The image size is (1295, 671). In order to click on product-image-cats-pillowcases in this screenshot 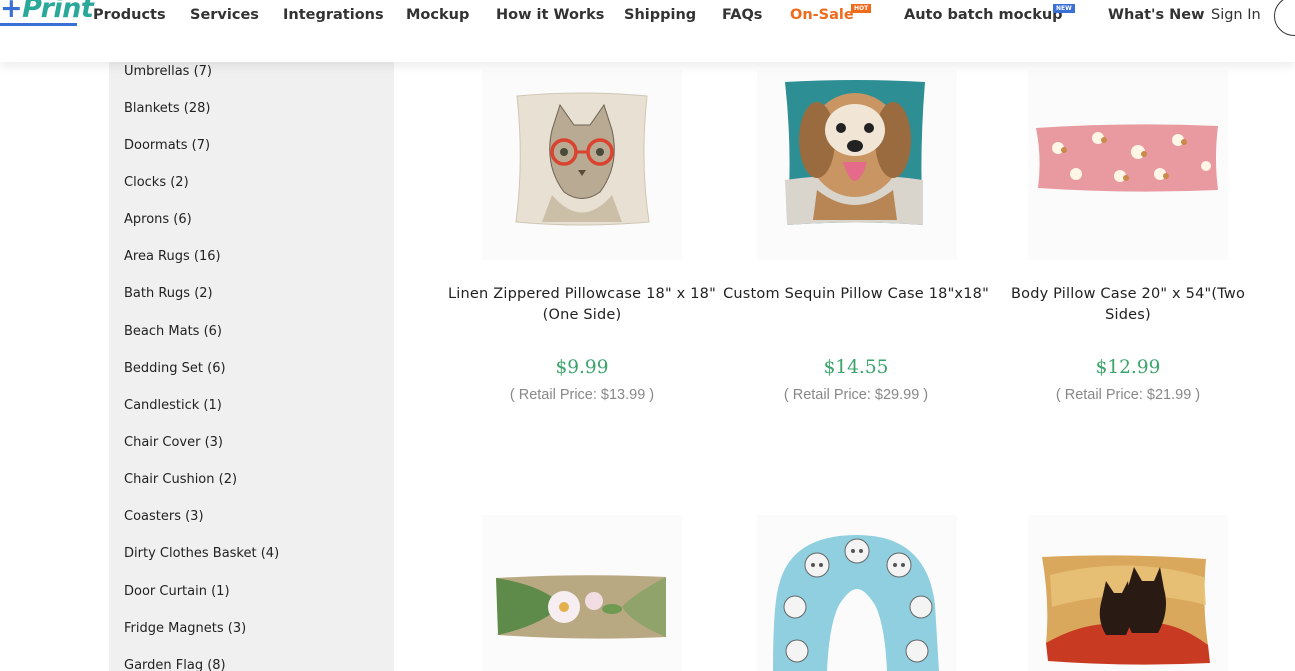, I will do `click(1128, 593)`.